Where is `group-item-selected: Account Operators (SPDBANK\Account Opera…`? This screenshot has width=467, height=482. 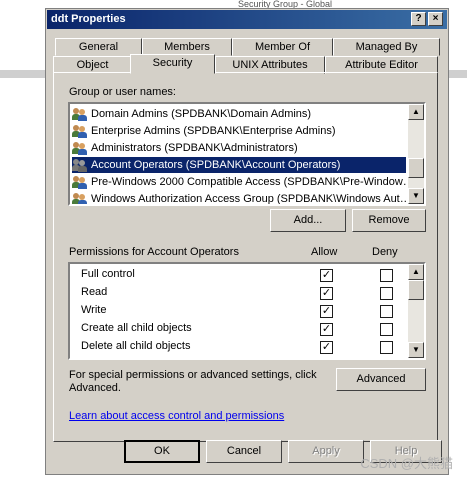
group-item-selected: Account Operators (SPDBANK\Account Opera… is located at coordinates (239, 165).